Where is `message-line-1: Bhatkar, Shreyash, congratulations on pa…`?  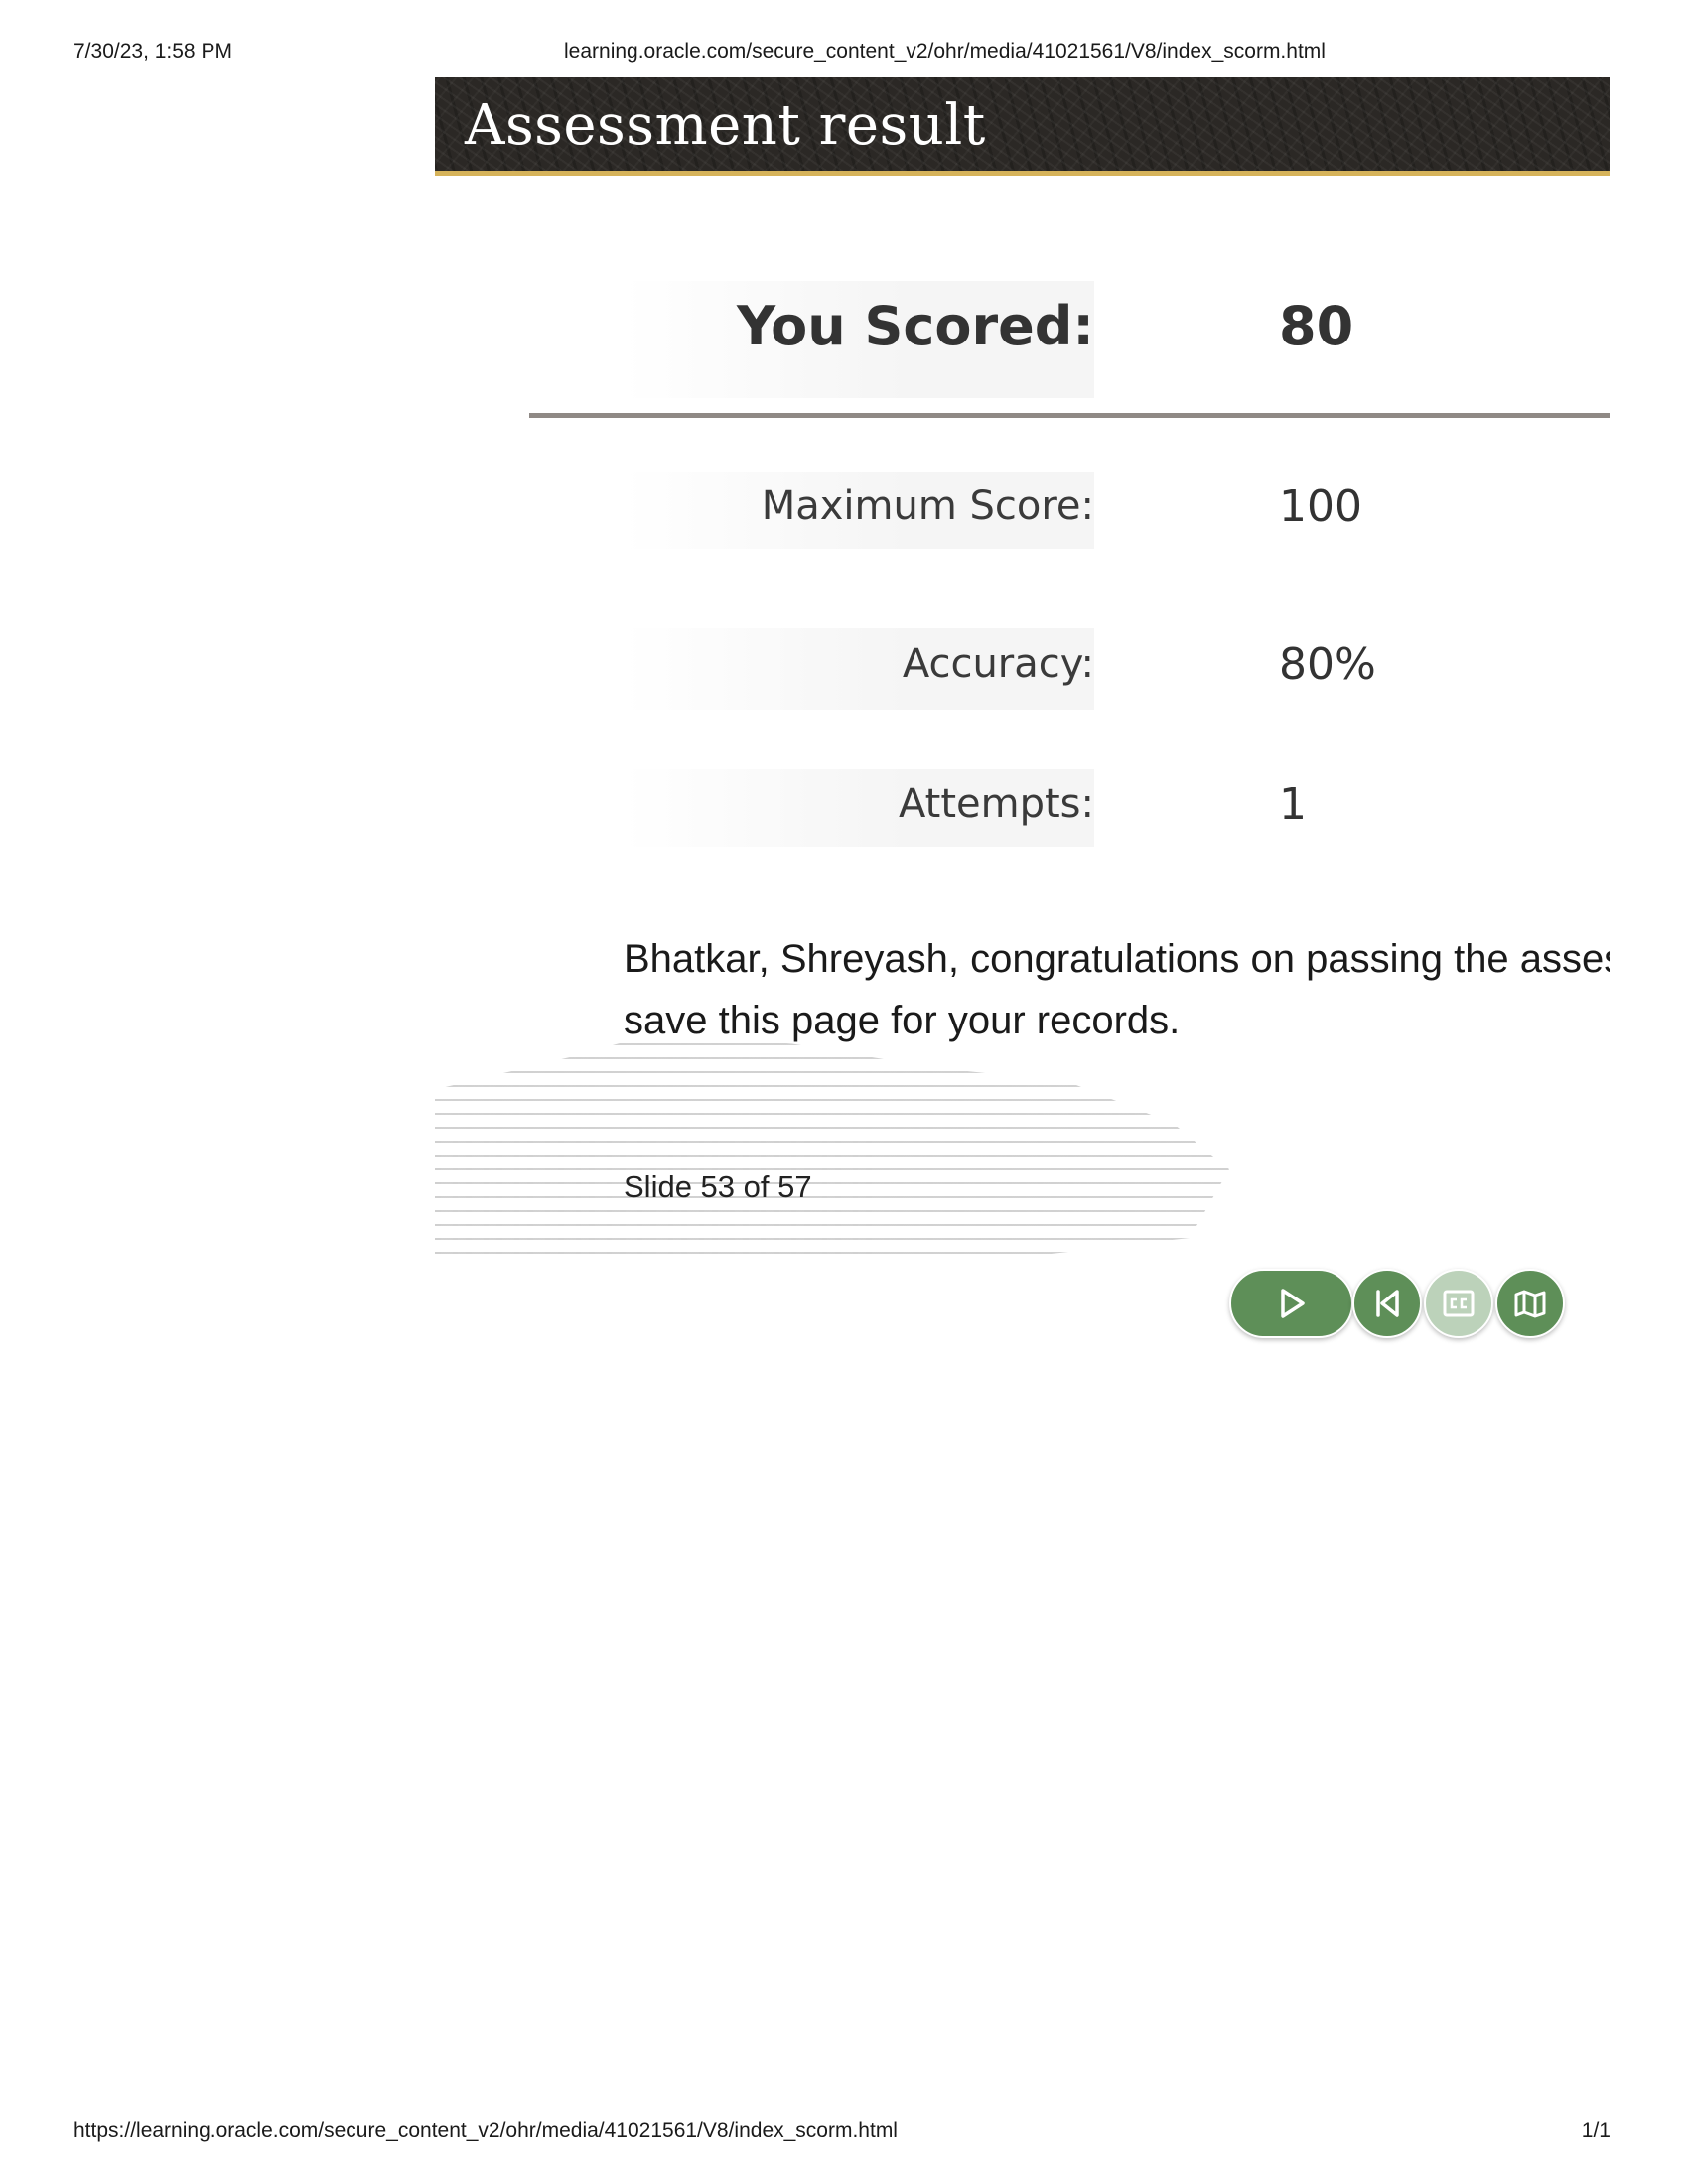 message-line-1: Bhatkar, Shreyash, congratulations on pa… is located at coordinates (1117, 959).